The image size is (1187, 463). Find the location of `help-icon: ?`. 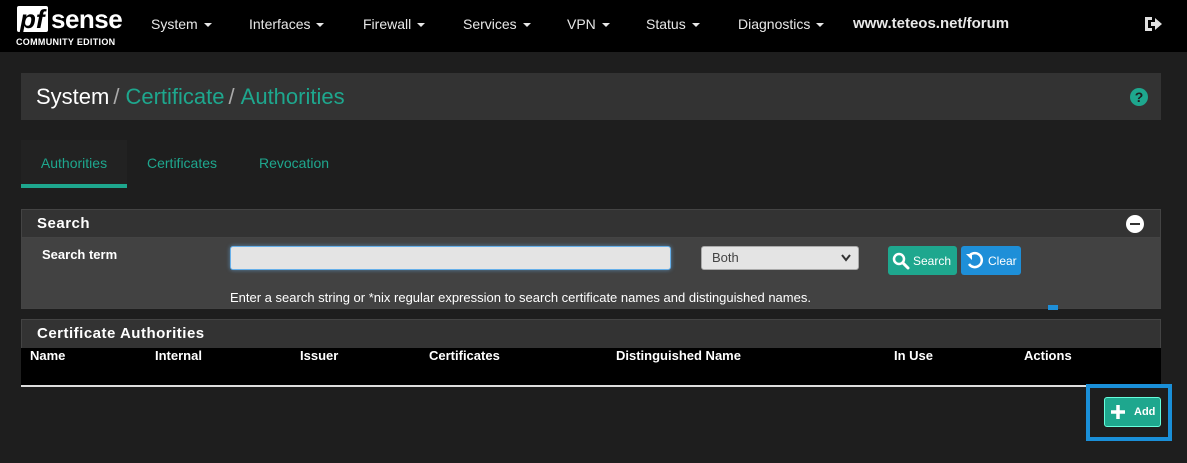

help-icon: ? is located at coordinates (1139, 97).